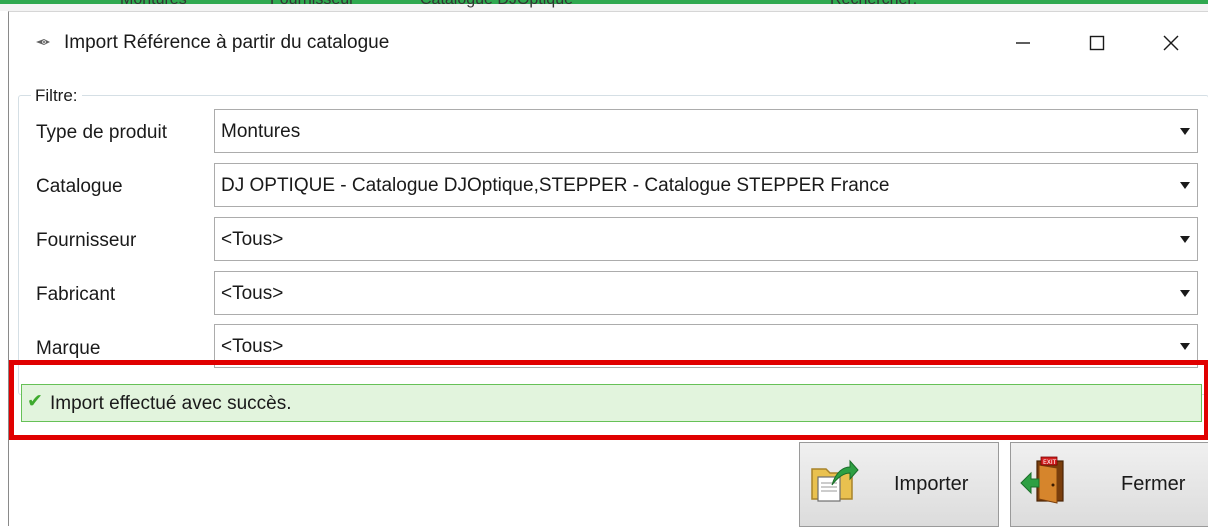 The height and width of the screenshot is (527, 1208). I want to click on catalogue-label: Catalogue, so click(79, 186).